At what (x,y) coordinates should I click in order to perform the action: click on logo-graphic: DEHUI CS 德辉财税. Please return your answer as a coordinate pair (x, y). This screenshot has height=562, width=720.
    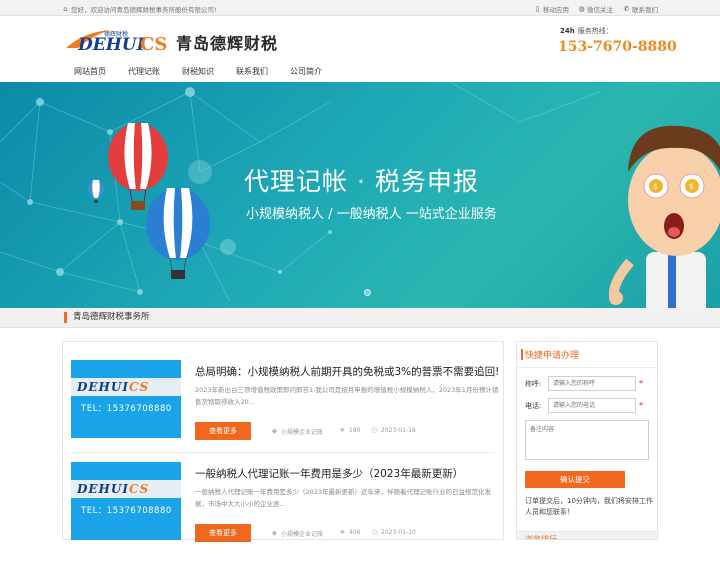
    Looking at the image, I should click on (116, 42).